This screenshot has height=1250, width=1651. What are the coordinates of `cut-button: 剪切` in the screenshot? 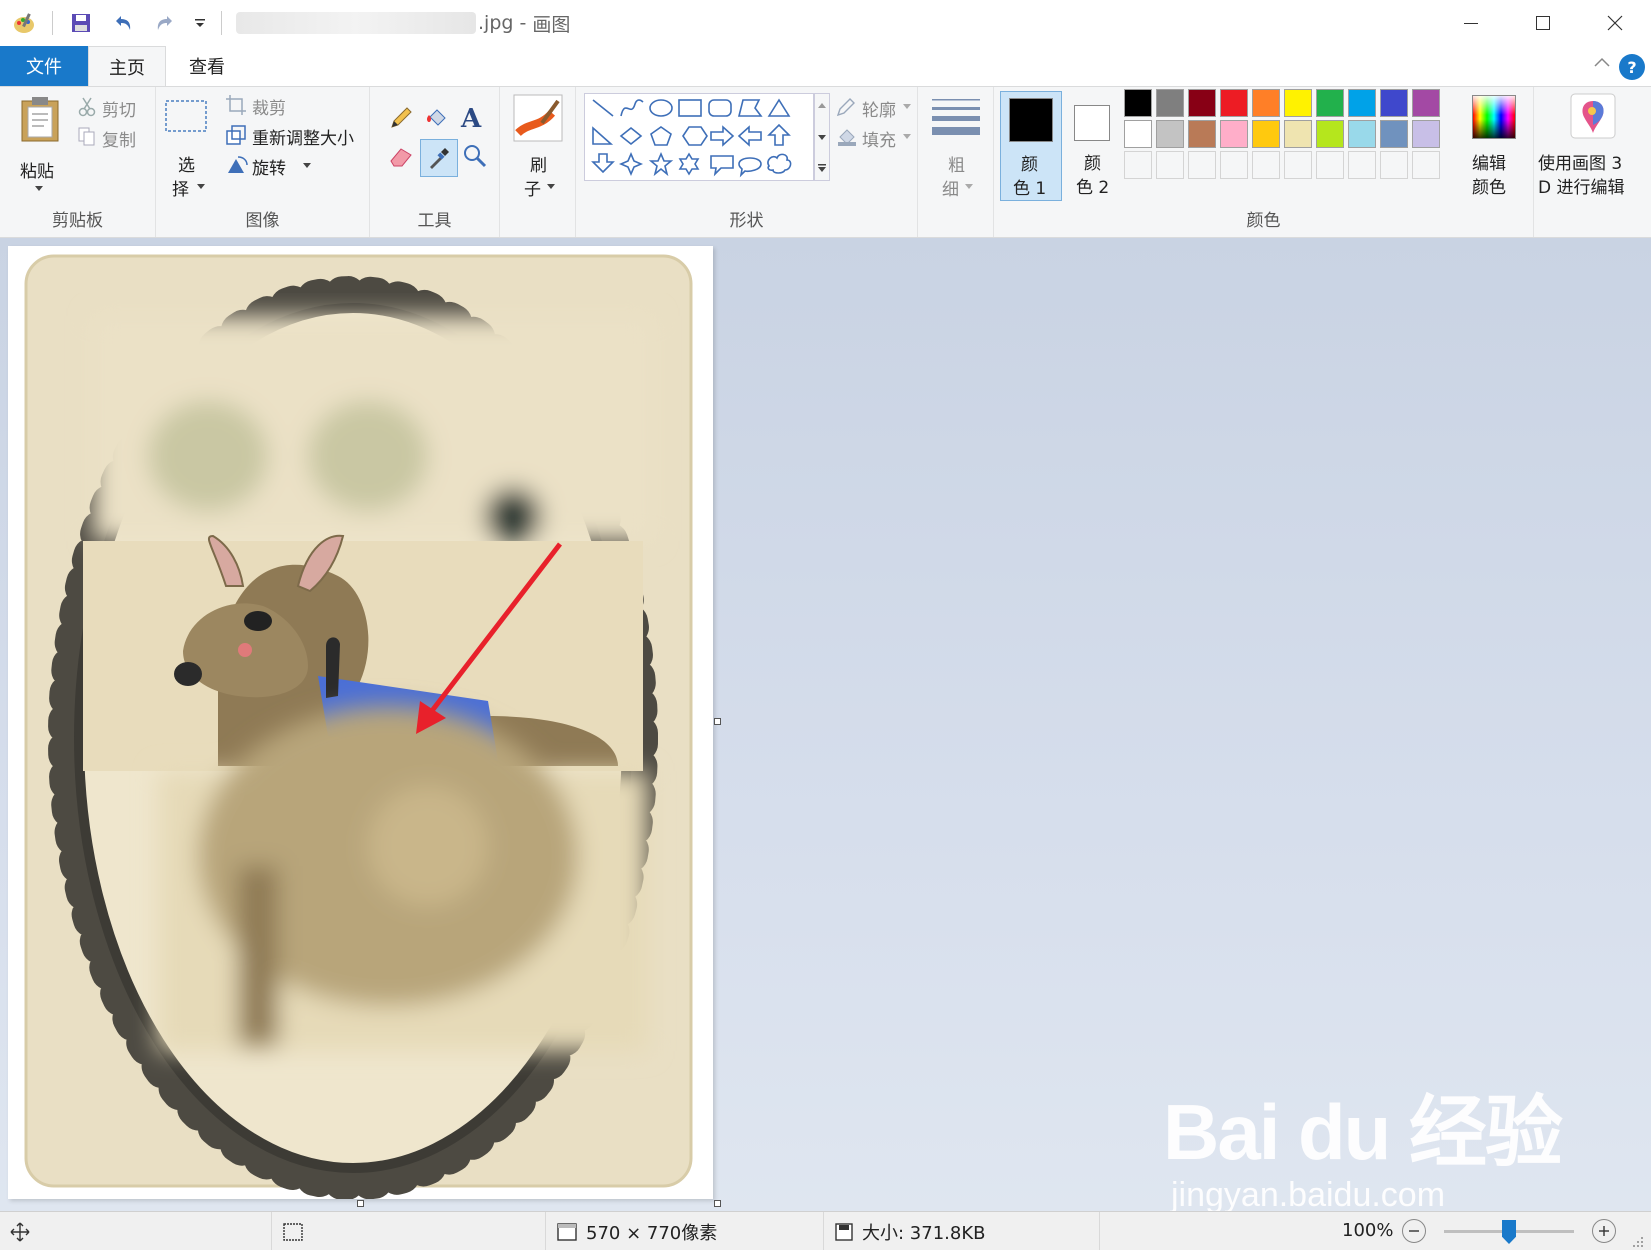 It's located at (113, 108).